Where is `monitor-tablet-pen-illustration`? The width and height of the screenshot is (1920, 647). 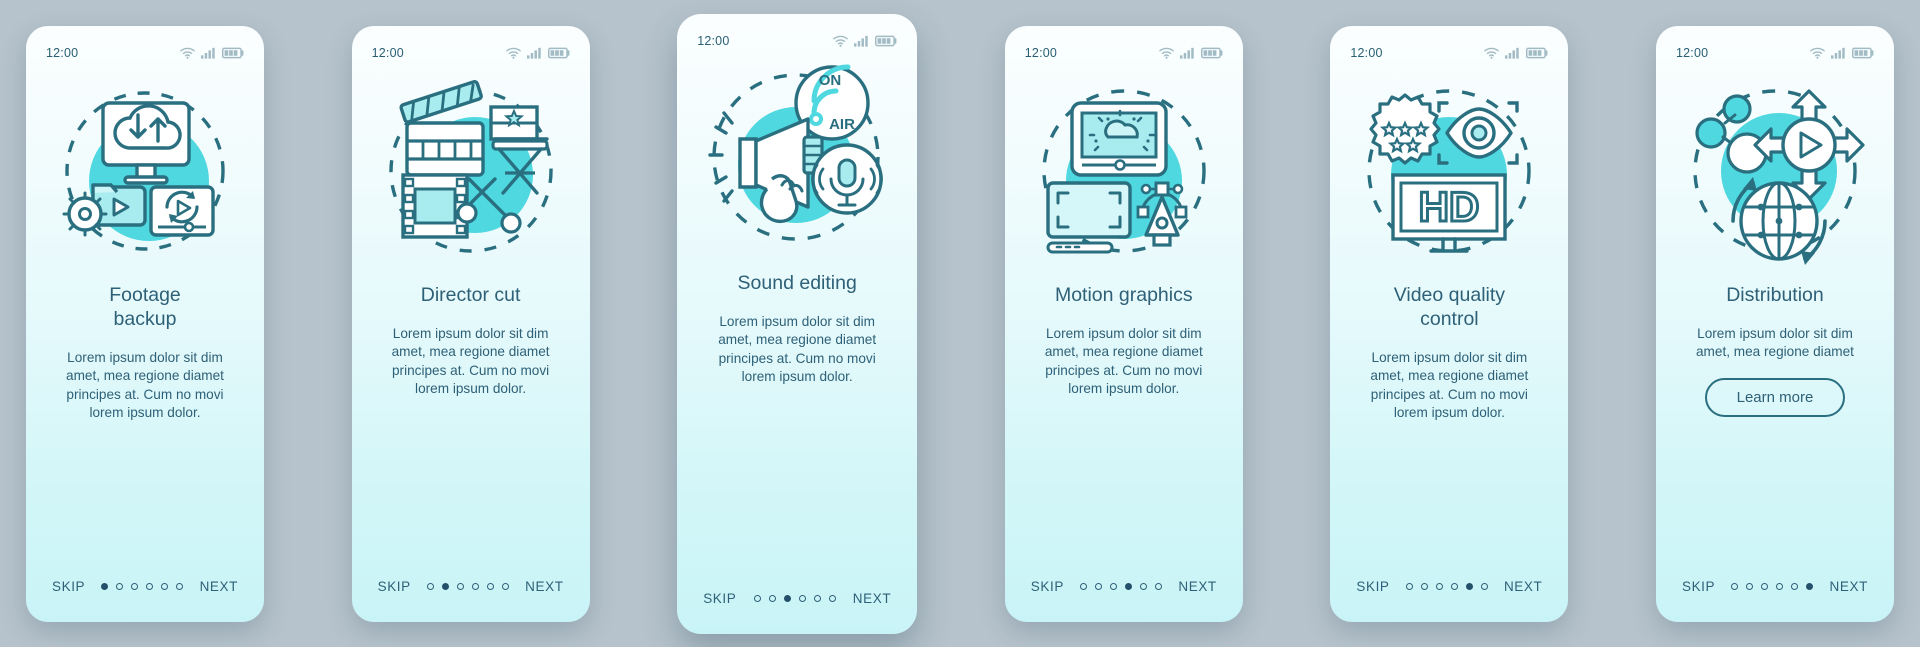 monitor-tablet-pen-illustration is located at coordinates (1124, 171).